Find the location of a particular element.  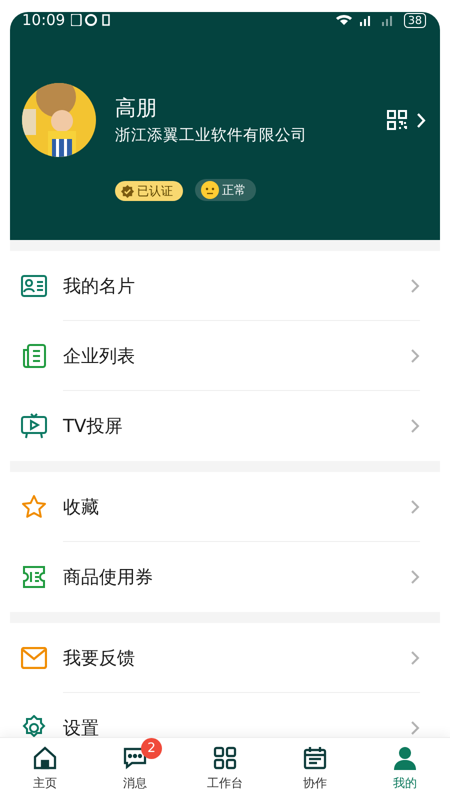

grid-icon is located at coordinates (225, 758).